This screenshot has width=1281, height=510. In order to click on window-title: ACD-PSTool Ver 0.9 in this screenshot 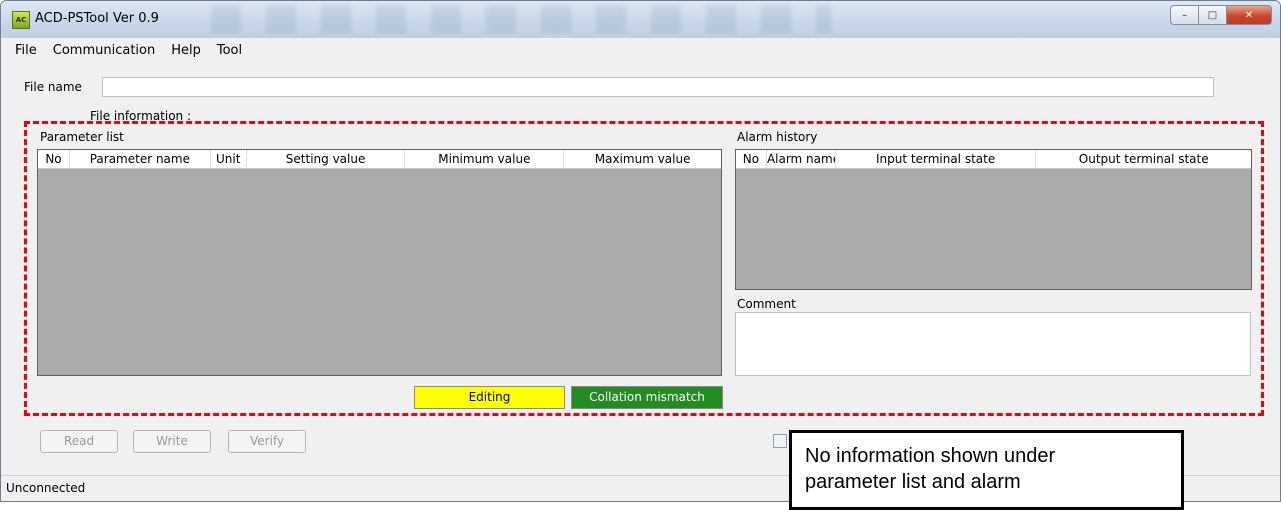, I will do `click(97, 18)`.